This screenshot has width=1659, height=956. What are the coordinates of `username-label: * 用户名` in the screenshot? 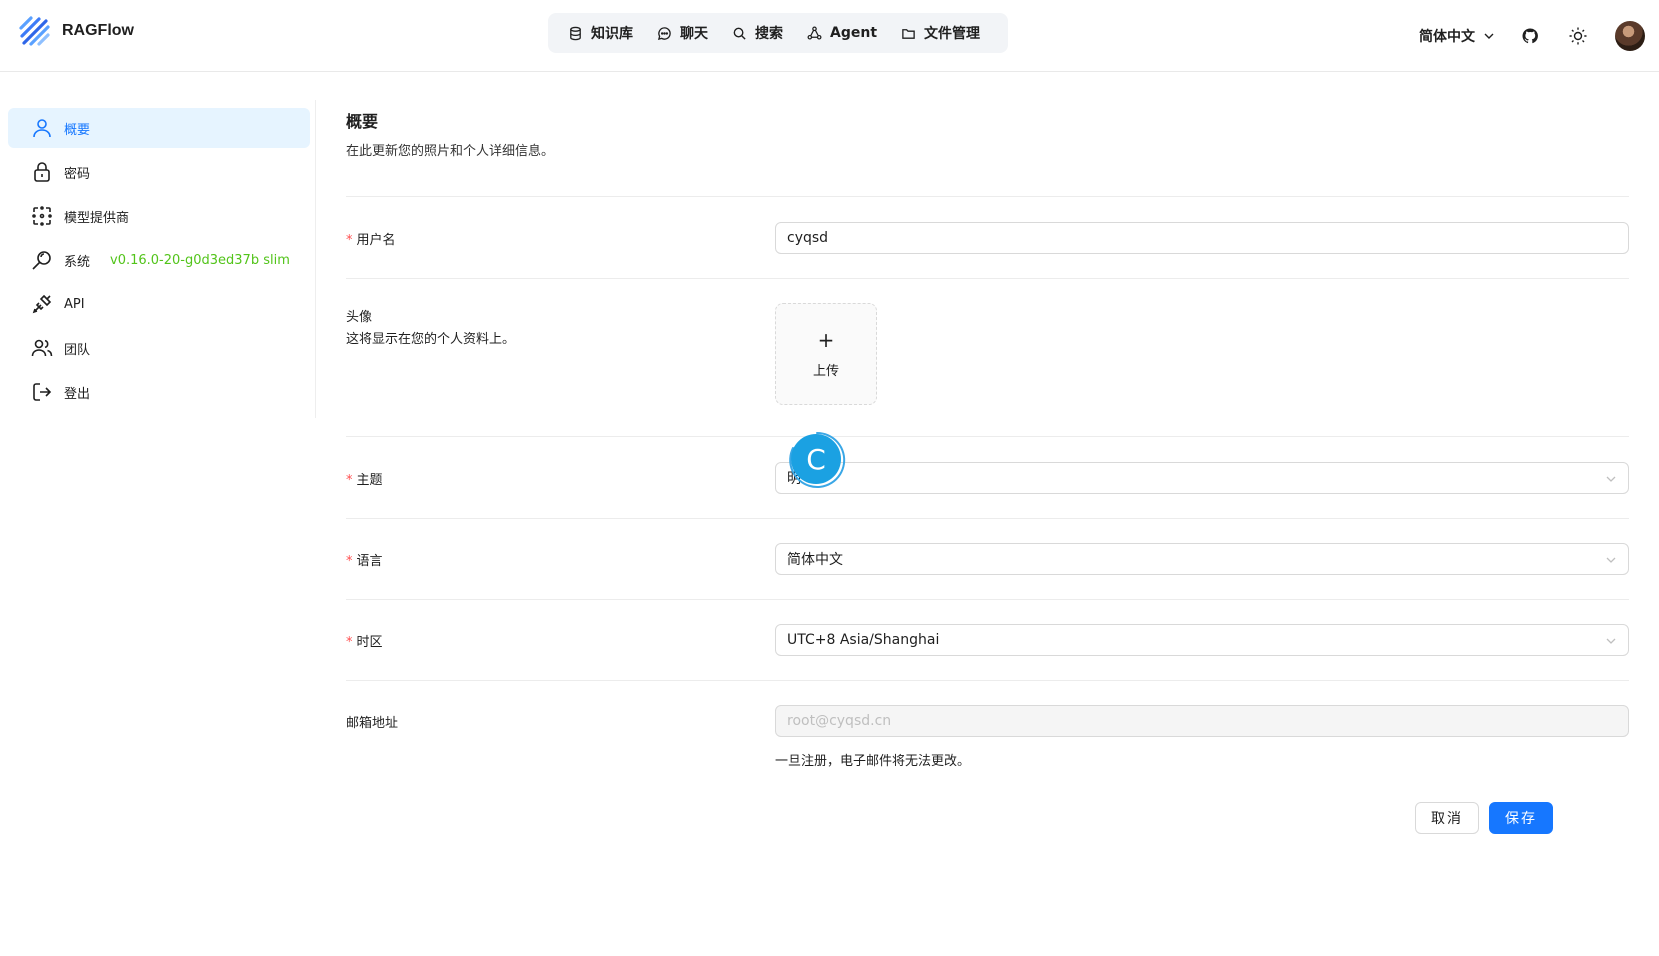 It's located at (371, 240).